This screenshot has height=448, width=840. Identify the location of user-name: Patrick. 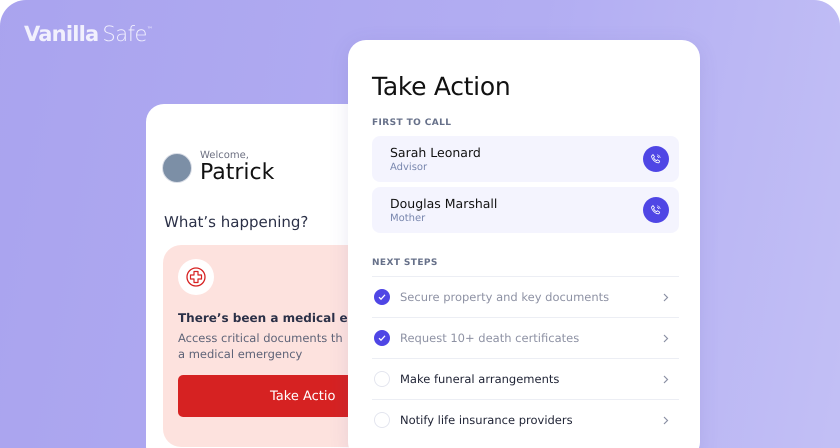
(237, 173).